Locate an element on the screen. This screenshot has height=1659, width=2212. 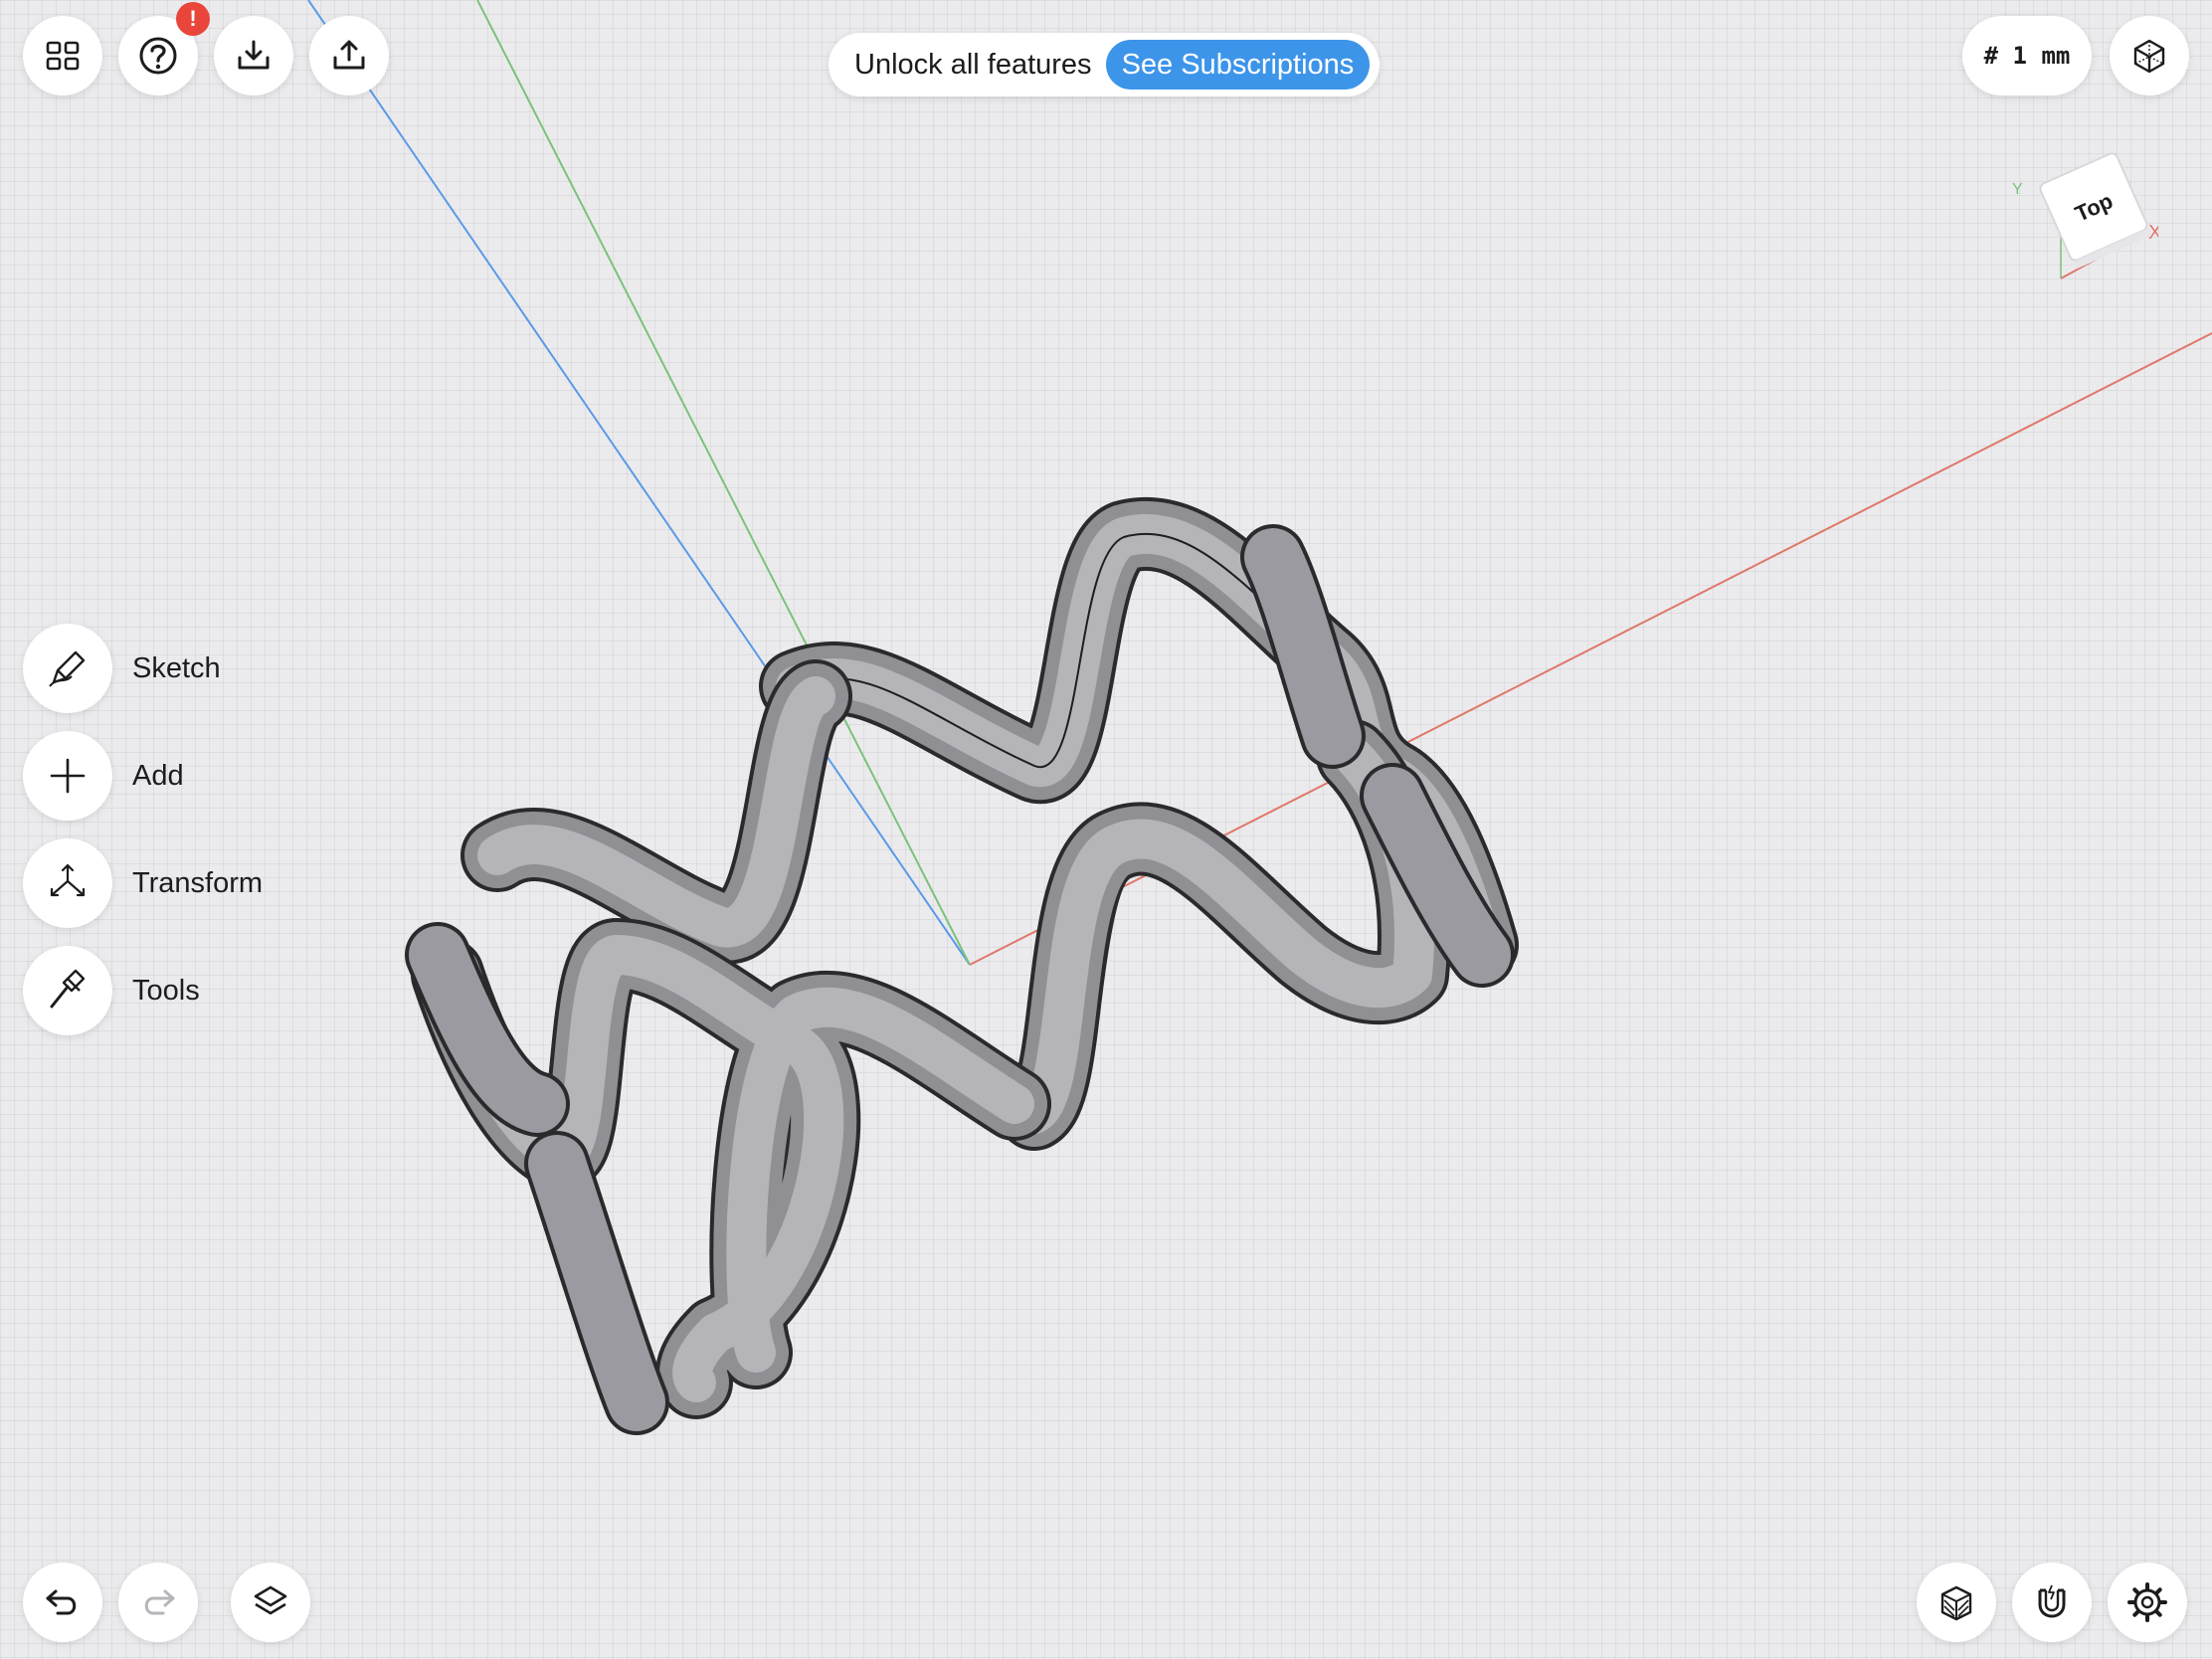
tools-button is located at coordinates (67, 990).